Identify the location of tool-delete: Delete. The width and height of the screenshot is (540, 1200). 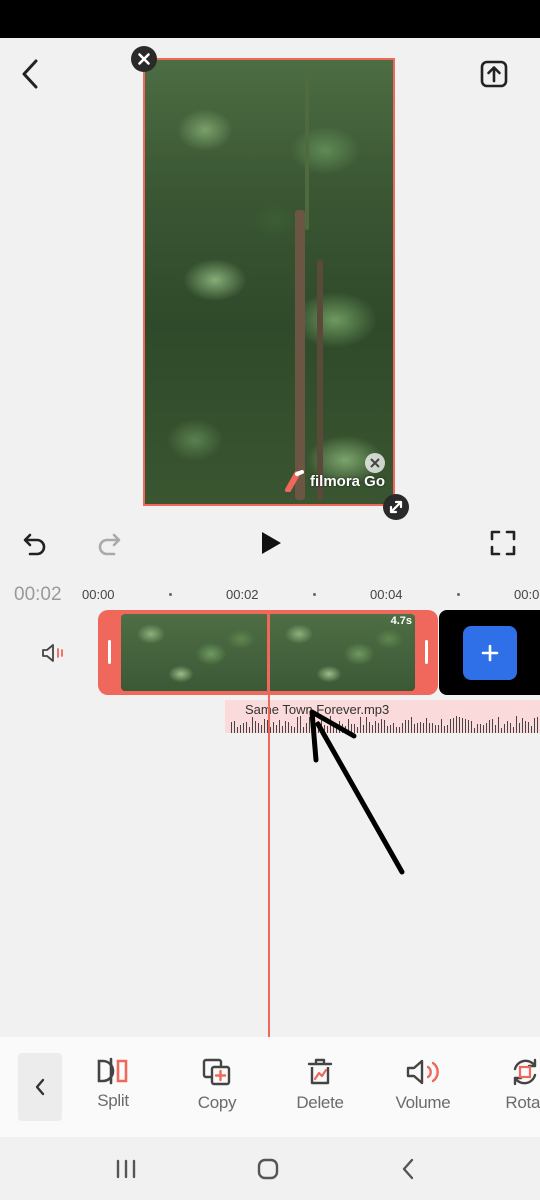
(320, 1085).